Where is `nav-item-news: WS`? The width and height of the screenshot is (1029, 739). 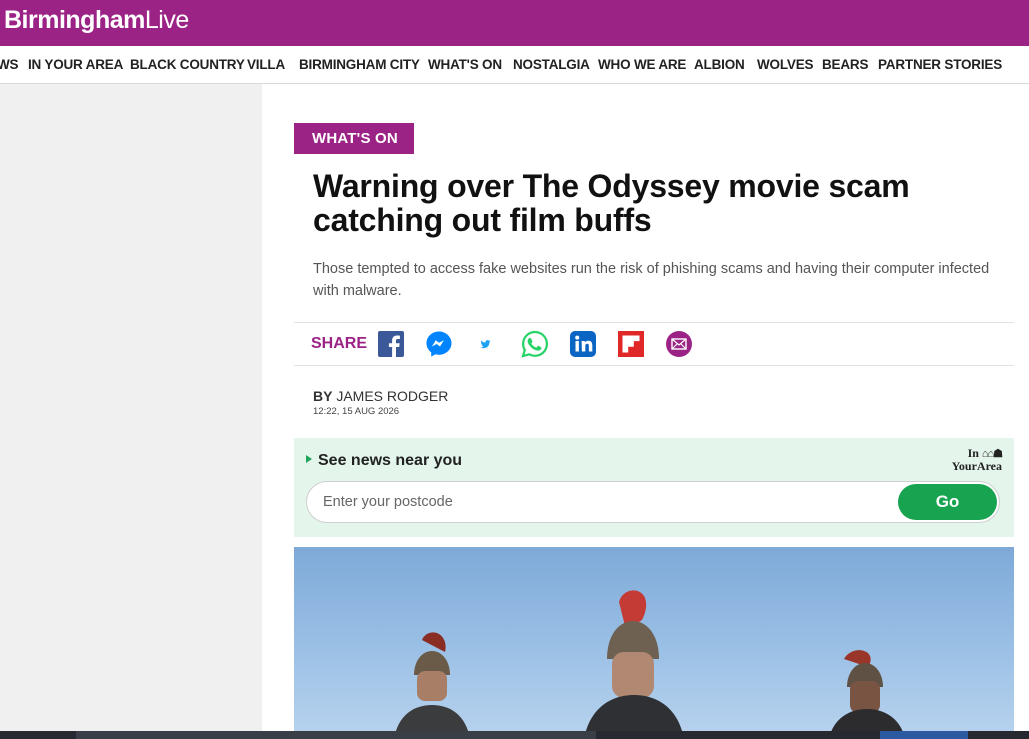
nav-item-news: WS is located at coordinates (9, 64).